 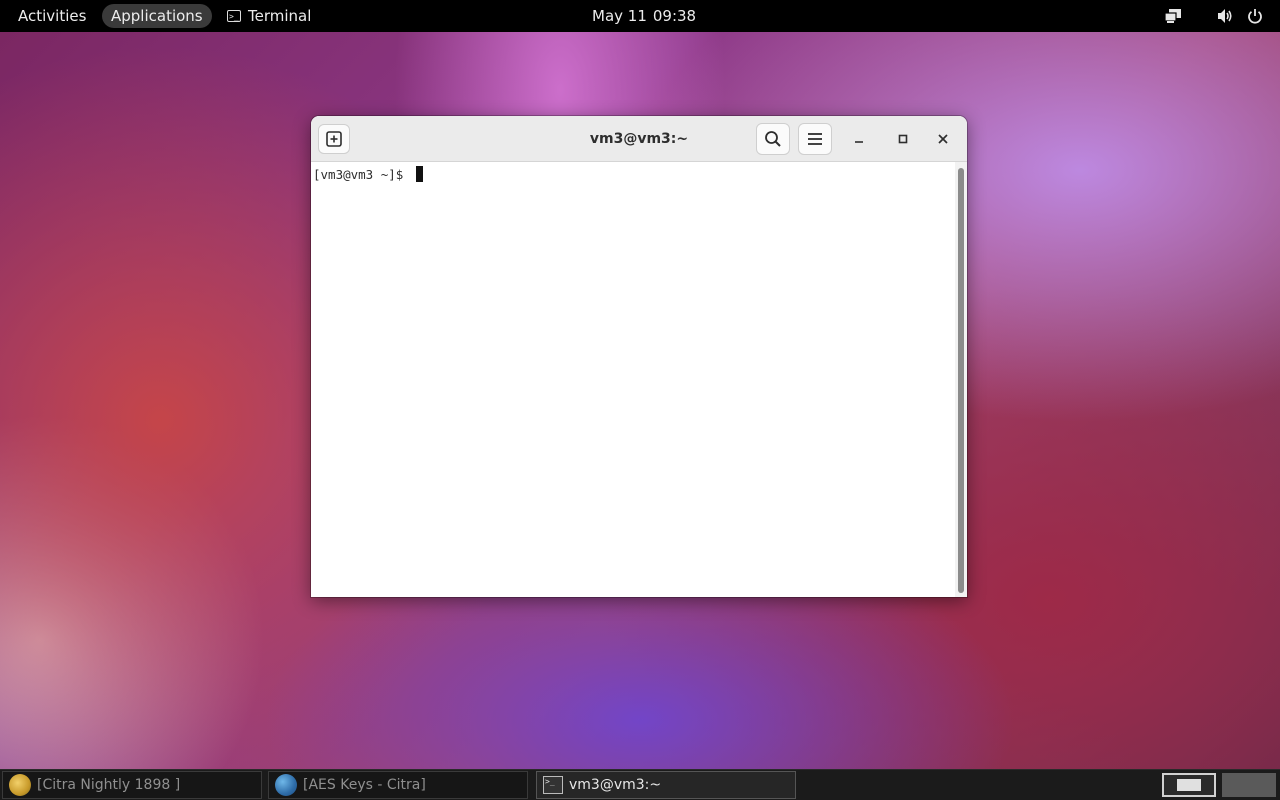 What do you see at coordinates (666, 785) in the screenshot?
I see `taskbar-item-terminal: >_ vm3@vm3:~` at bounding box center [666, 785].